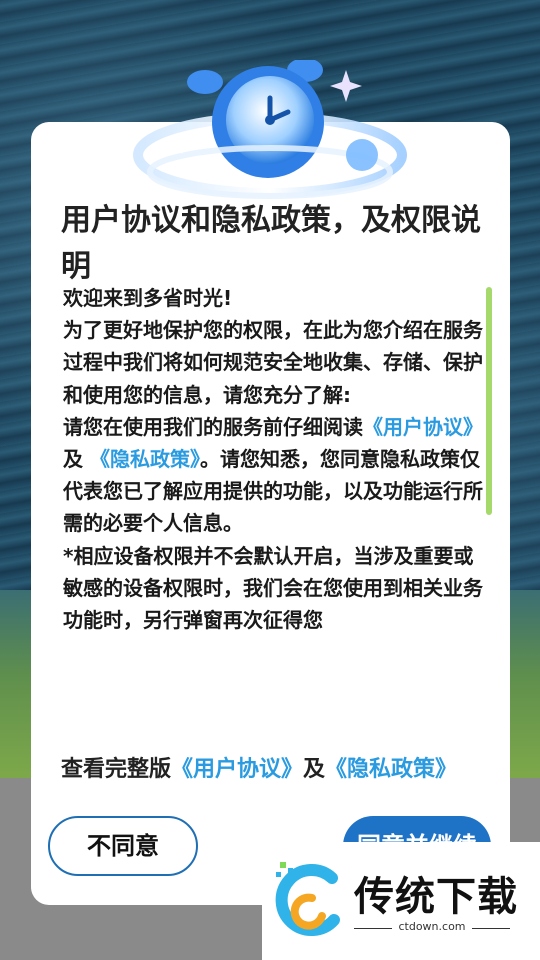  I want to click on and-text: 及, so click(73, 459).